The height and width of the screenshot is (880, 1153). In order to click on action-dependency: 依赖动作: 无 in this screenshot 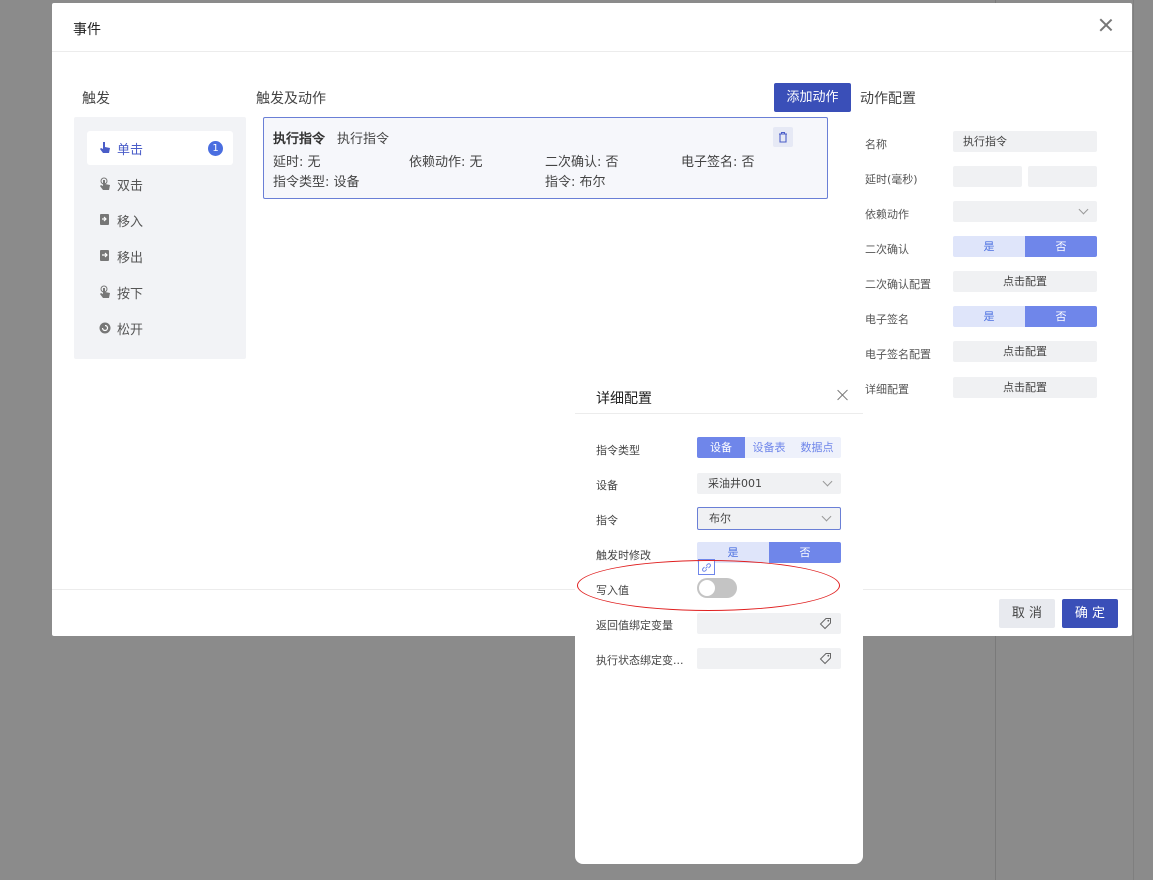, I will do `click(446, 162)`.